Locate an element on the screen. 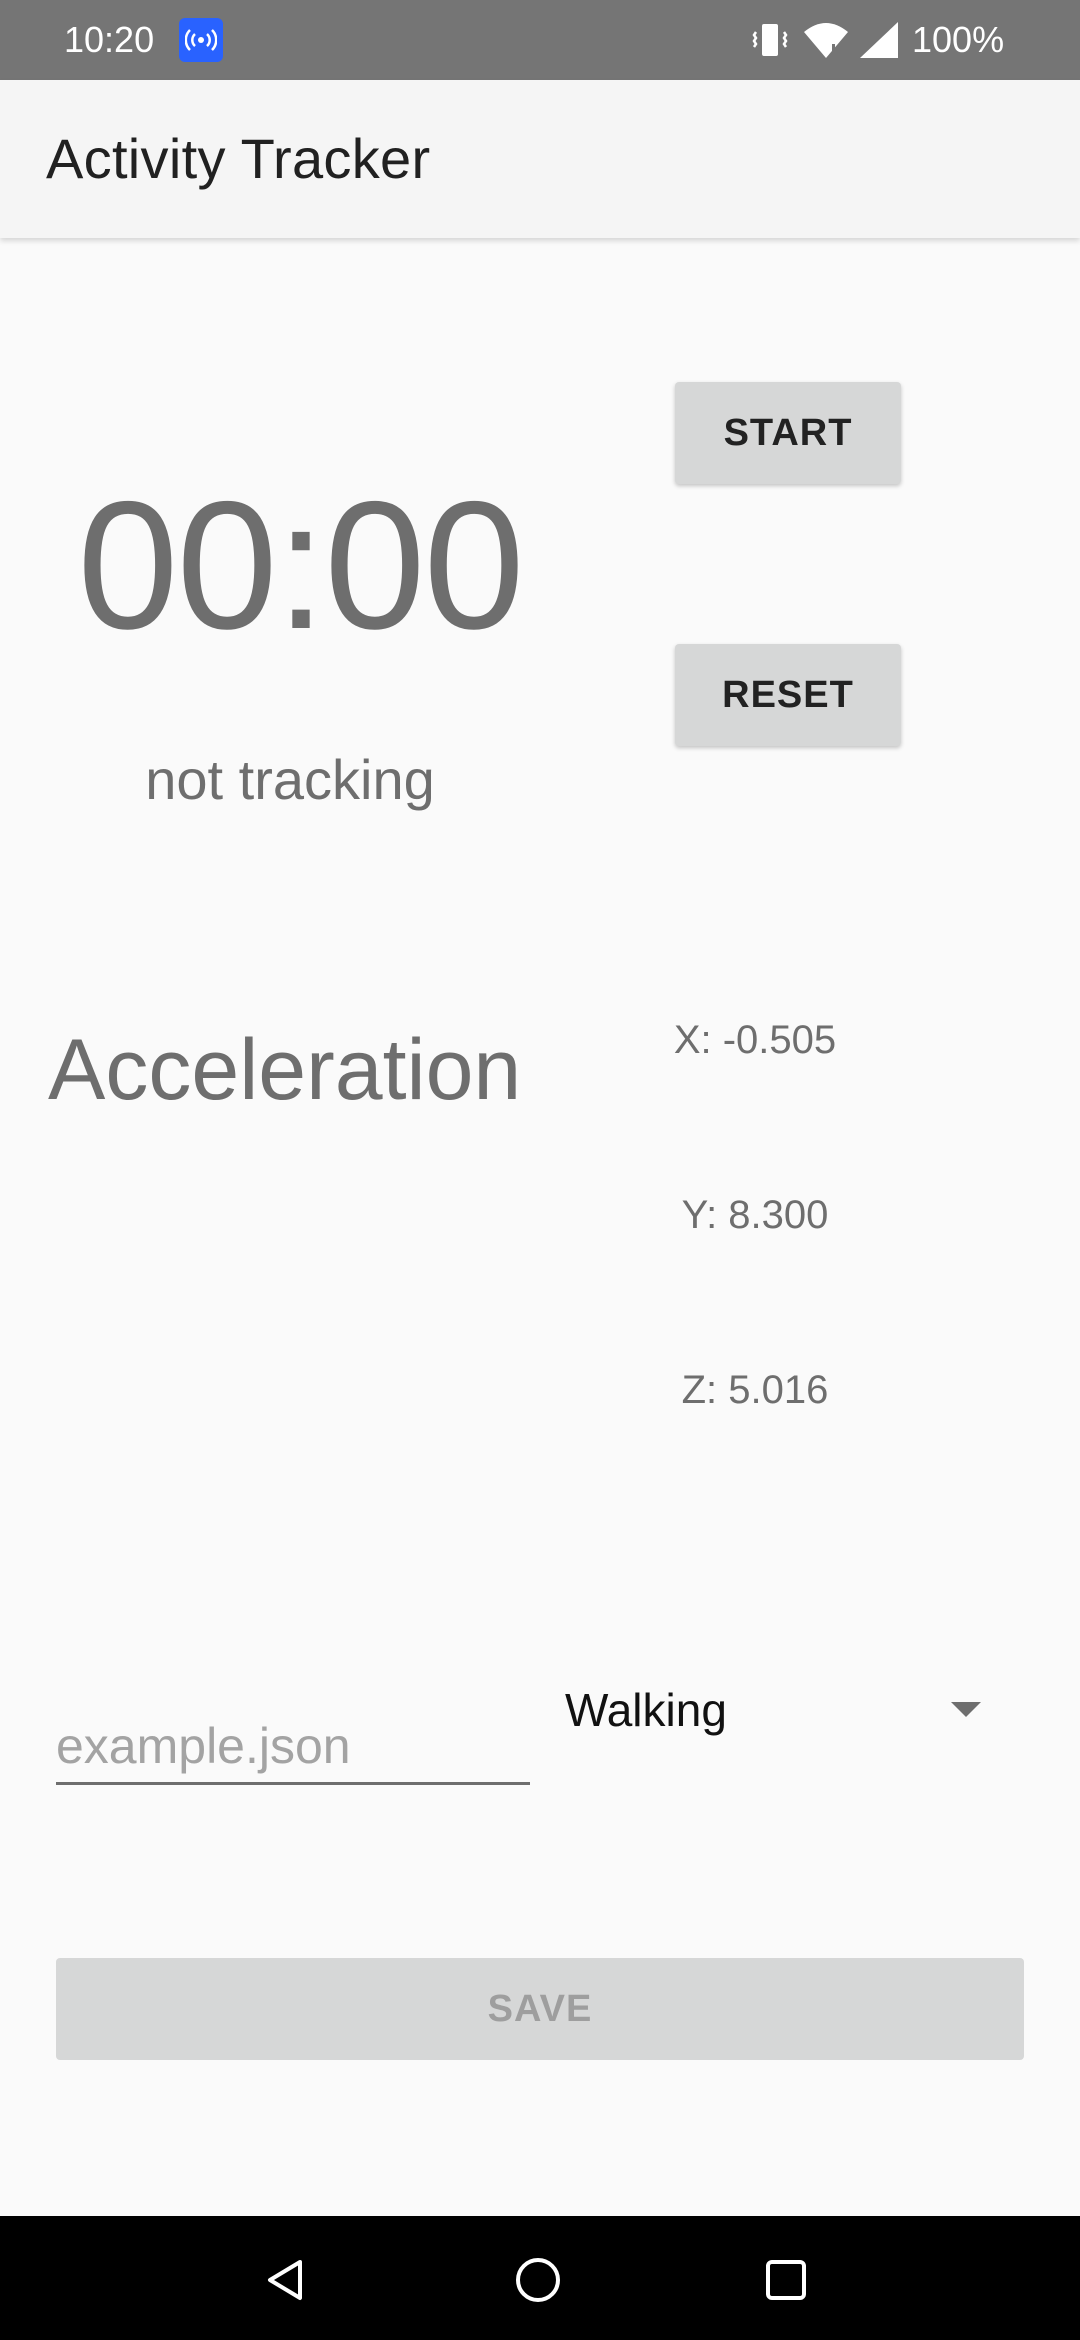 The height and width of the screenshot is (2340, 1080). save-button: SAVE is located at coordinates (540, 2009).